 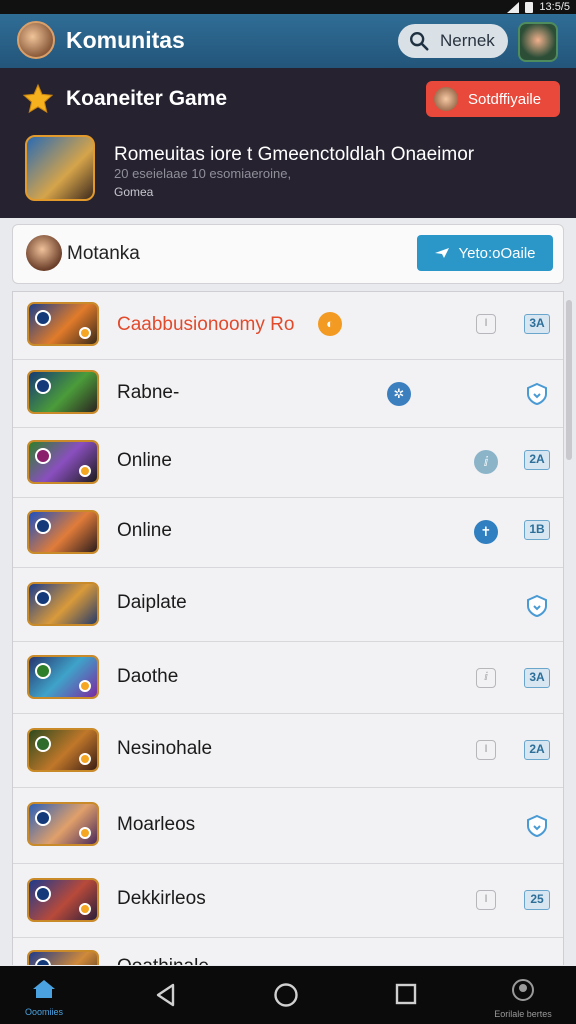 What do you see at coordinates (134, 192) in the screenshot?
I see `featured-tag: Gomea` at bounding box center [134, 192].